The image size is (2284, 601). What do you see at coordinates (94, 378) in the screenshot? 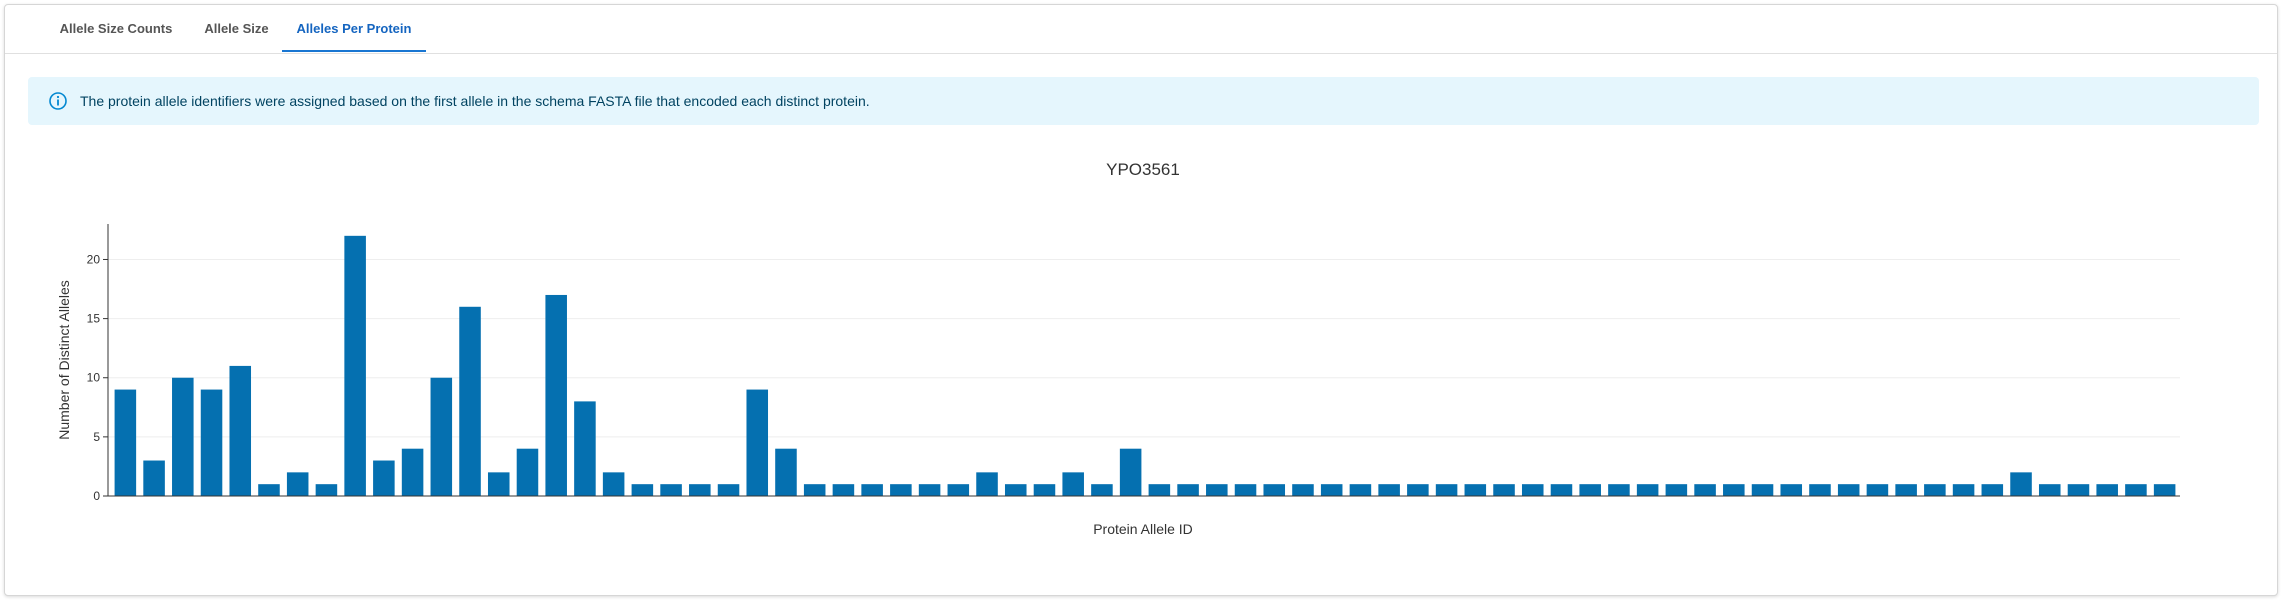
I see `y-tick-label: 10` at bounding box center [94, 378].